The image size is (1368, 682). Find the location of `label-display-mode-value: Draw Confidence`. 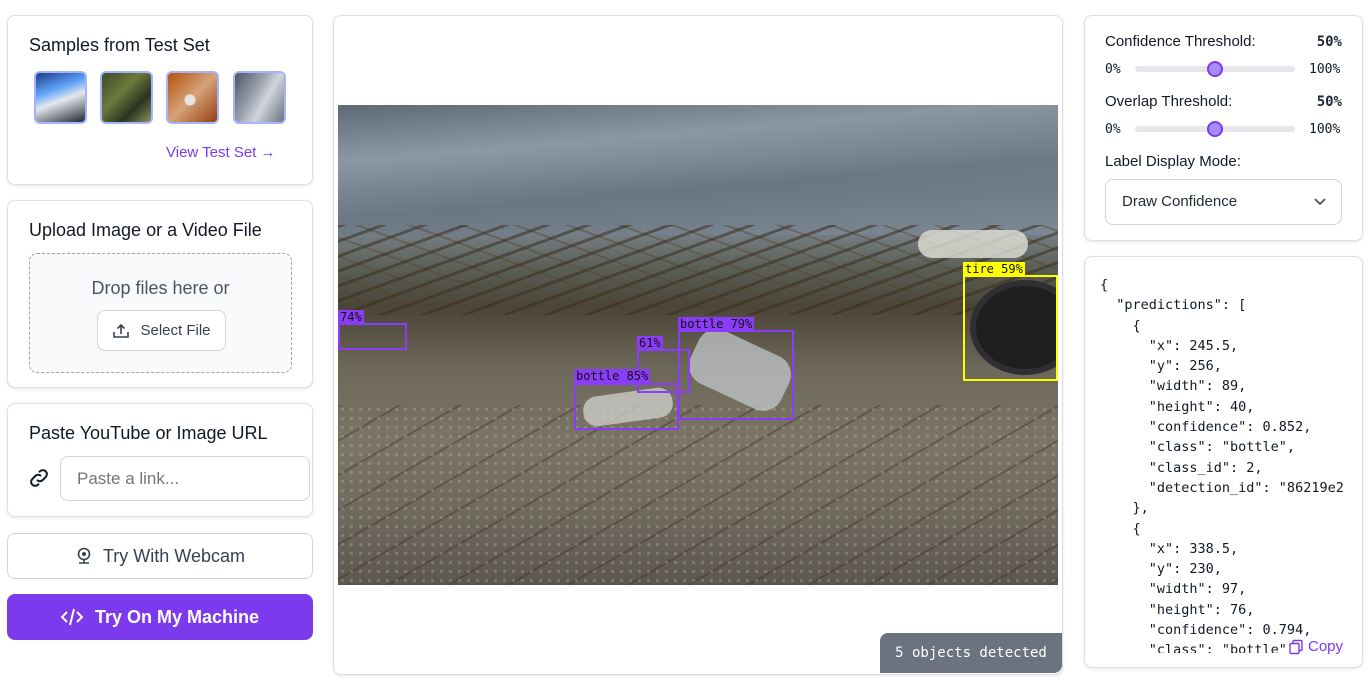

label-display-mode-value: Draw Confidence is located at coordinates (1180, 201).